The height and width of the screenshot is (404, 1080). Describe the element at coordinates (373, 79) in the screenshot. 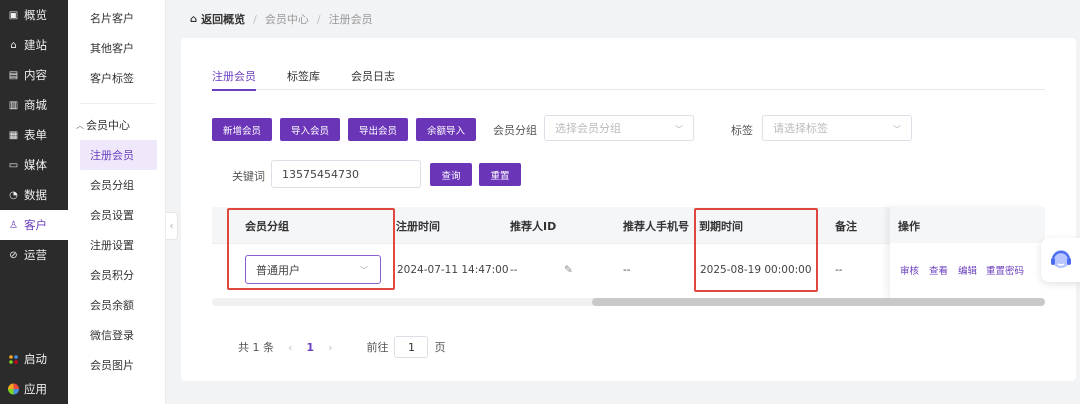

I see `tab-member-log: 会员日志` at that location.